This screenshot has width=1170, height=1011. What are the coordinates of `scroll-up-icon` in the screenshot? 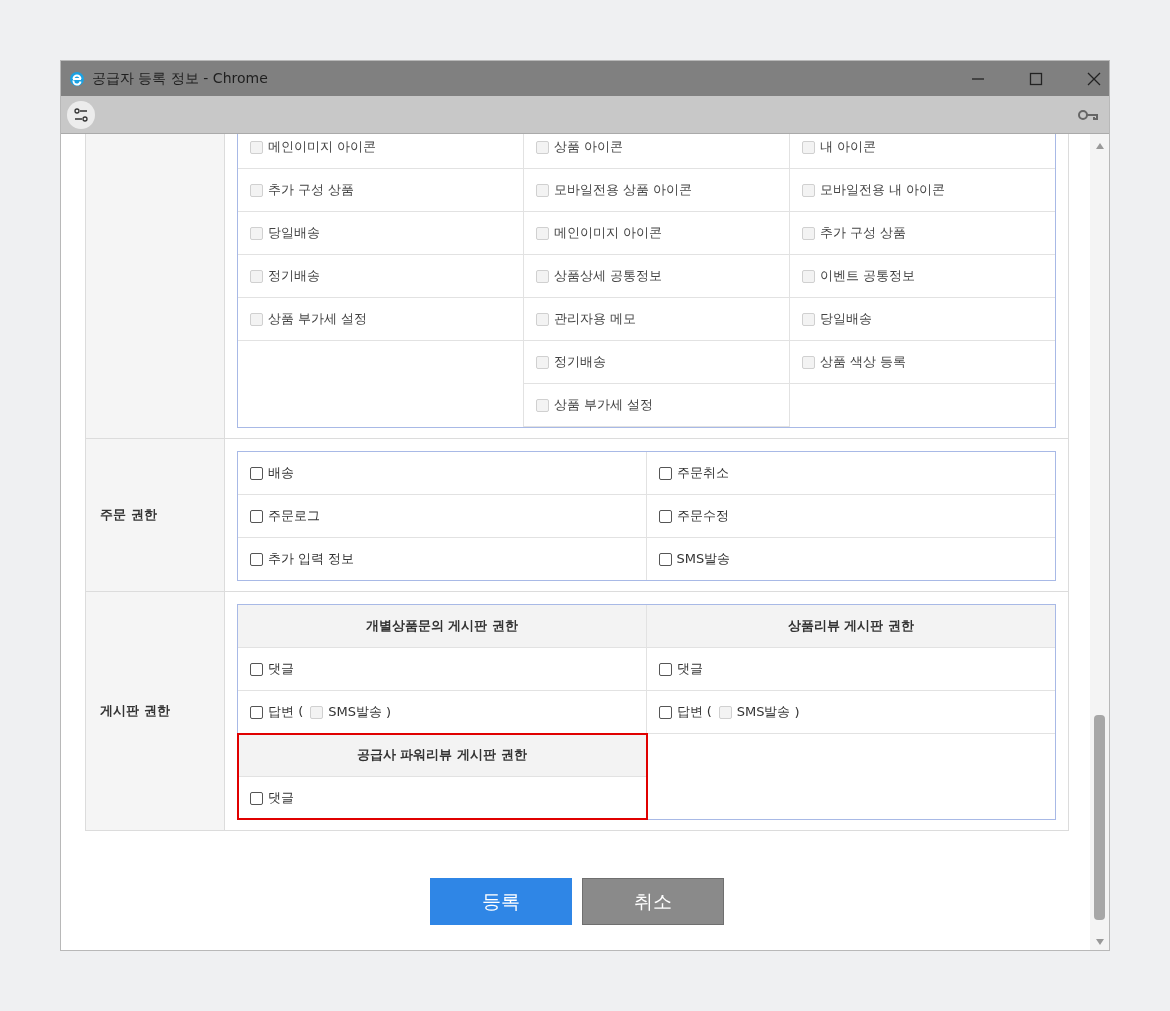 It's located at (1099, 146).